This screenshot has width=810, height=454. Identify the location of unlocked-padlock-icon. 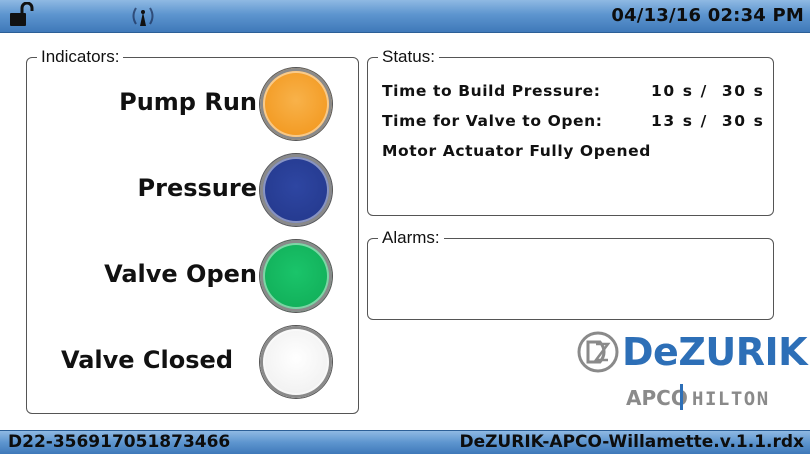
(22, 15).